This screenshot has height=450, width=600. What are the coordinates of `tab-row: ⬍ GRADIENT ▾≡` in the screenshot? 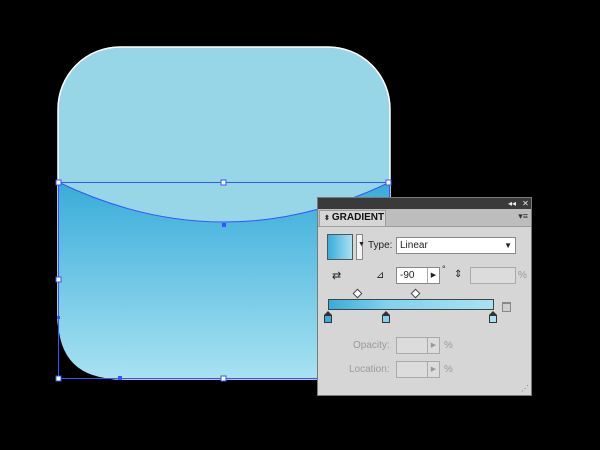 It's located at (424, 218).